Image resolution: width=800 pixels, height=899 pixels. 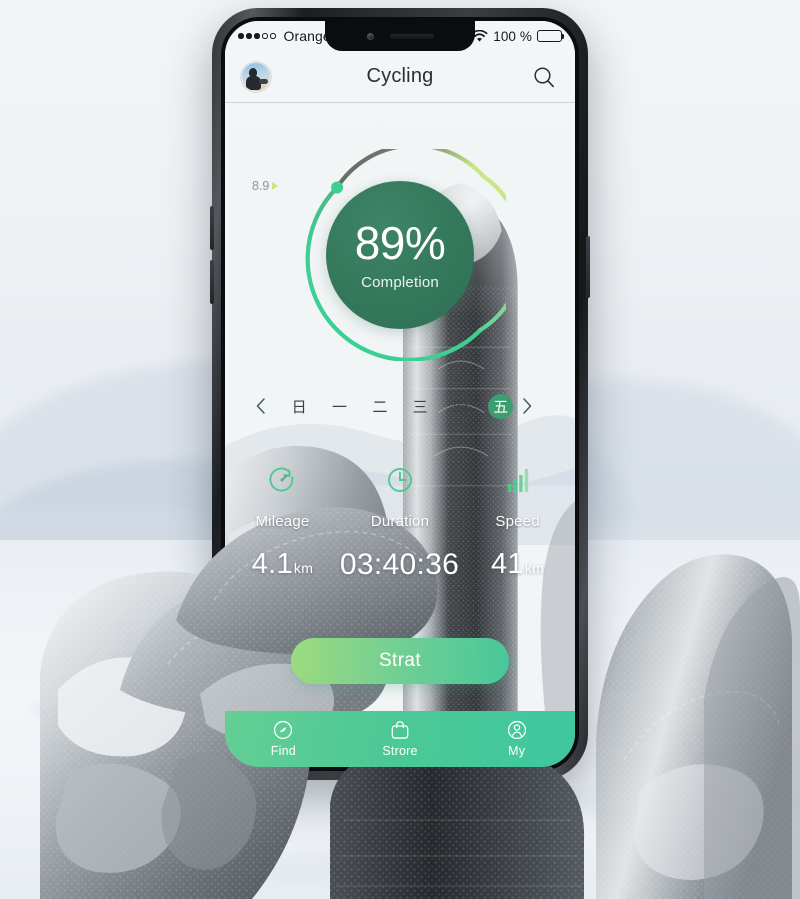 What do you see at coordinates (544, 77) in the screenshot?
I see `search-icon` at bounding box center [544, 77].